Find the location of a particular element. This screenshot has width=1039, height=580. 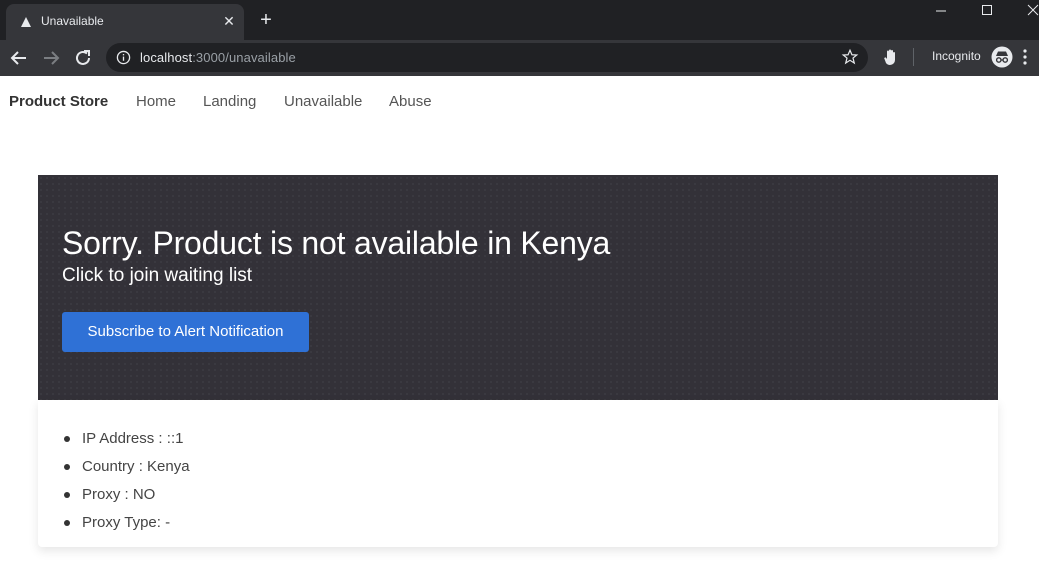

browser-tab: Unavailable ✕ is located at coordinates (125, 22).